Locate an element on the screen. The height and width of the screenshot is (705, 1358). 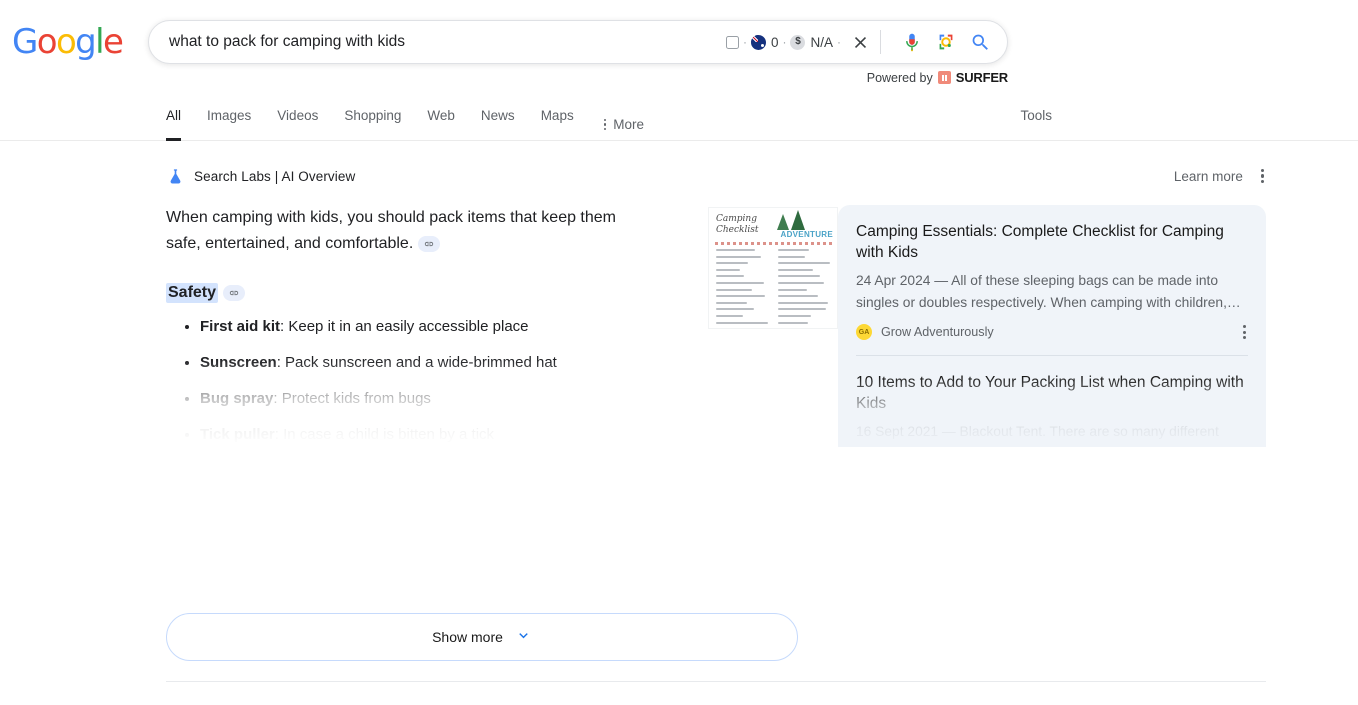
tab-web: Web is located at coordinates (441, 118).